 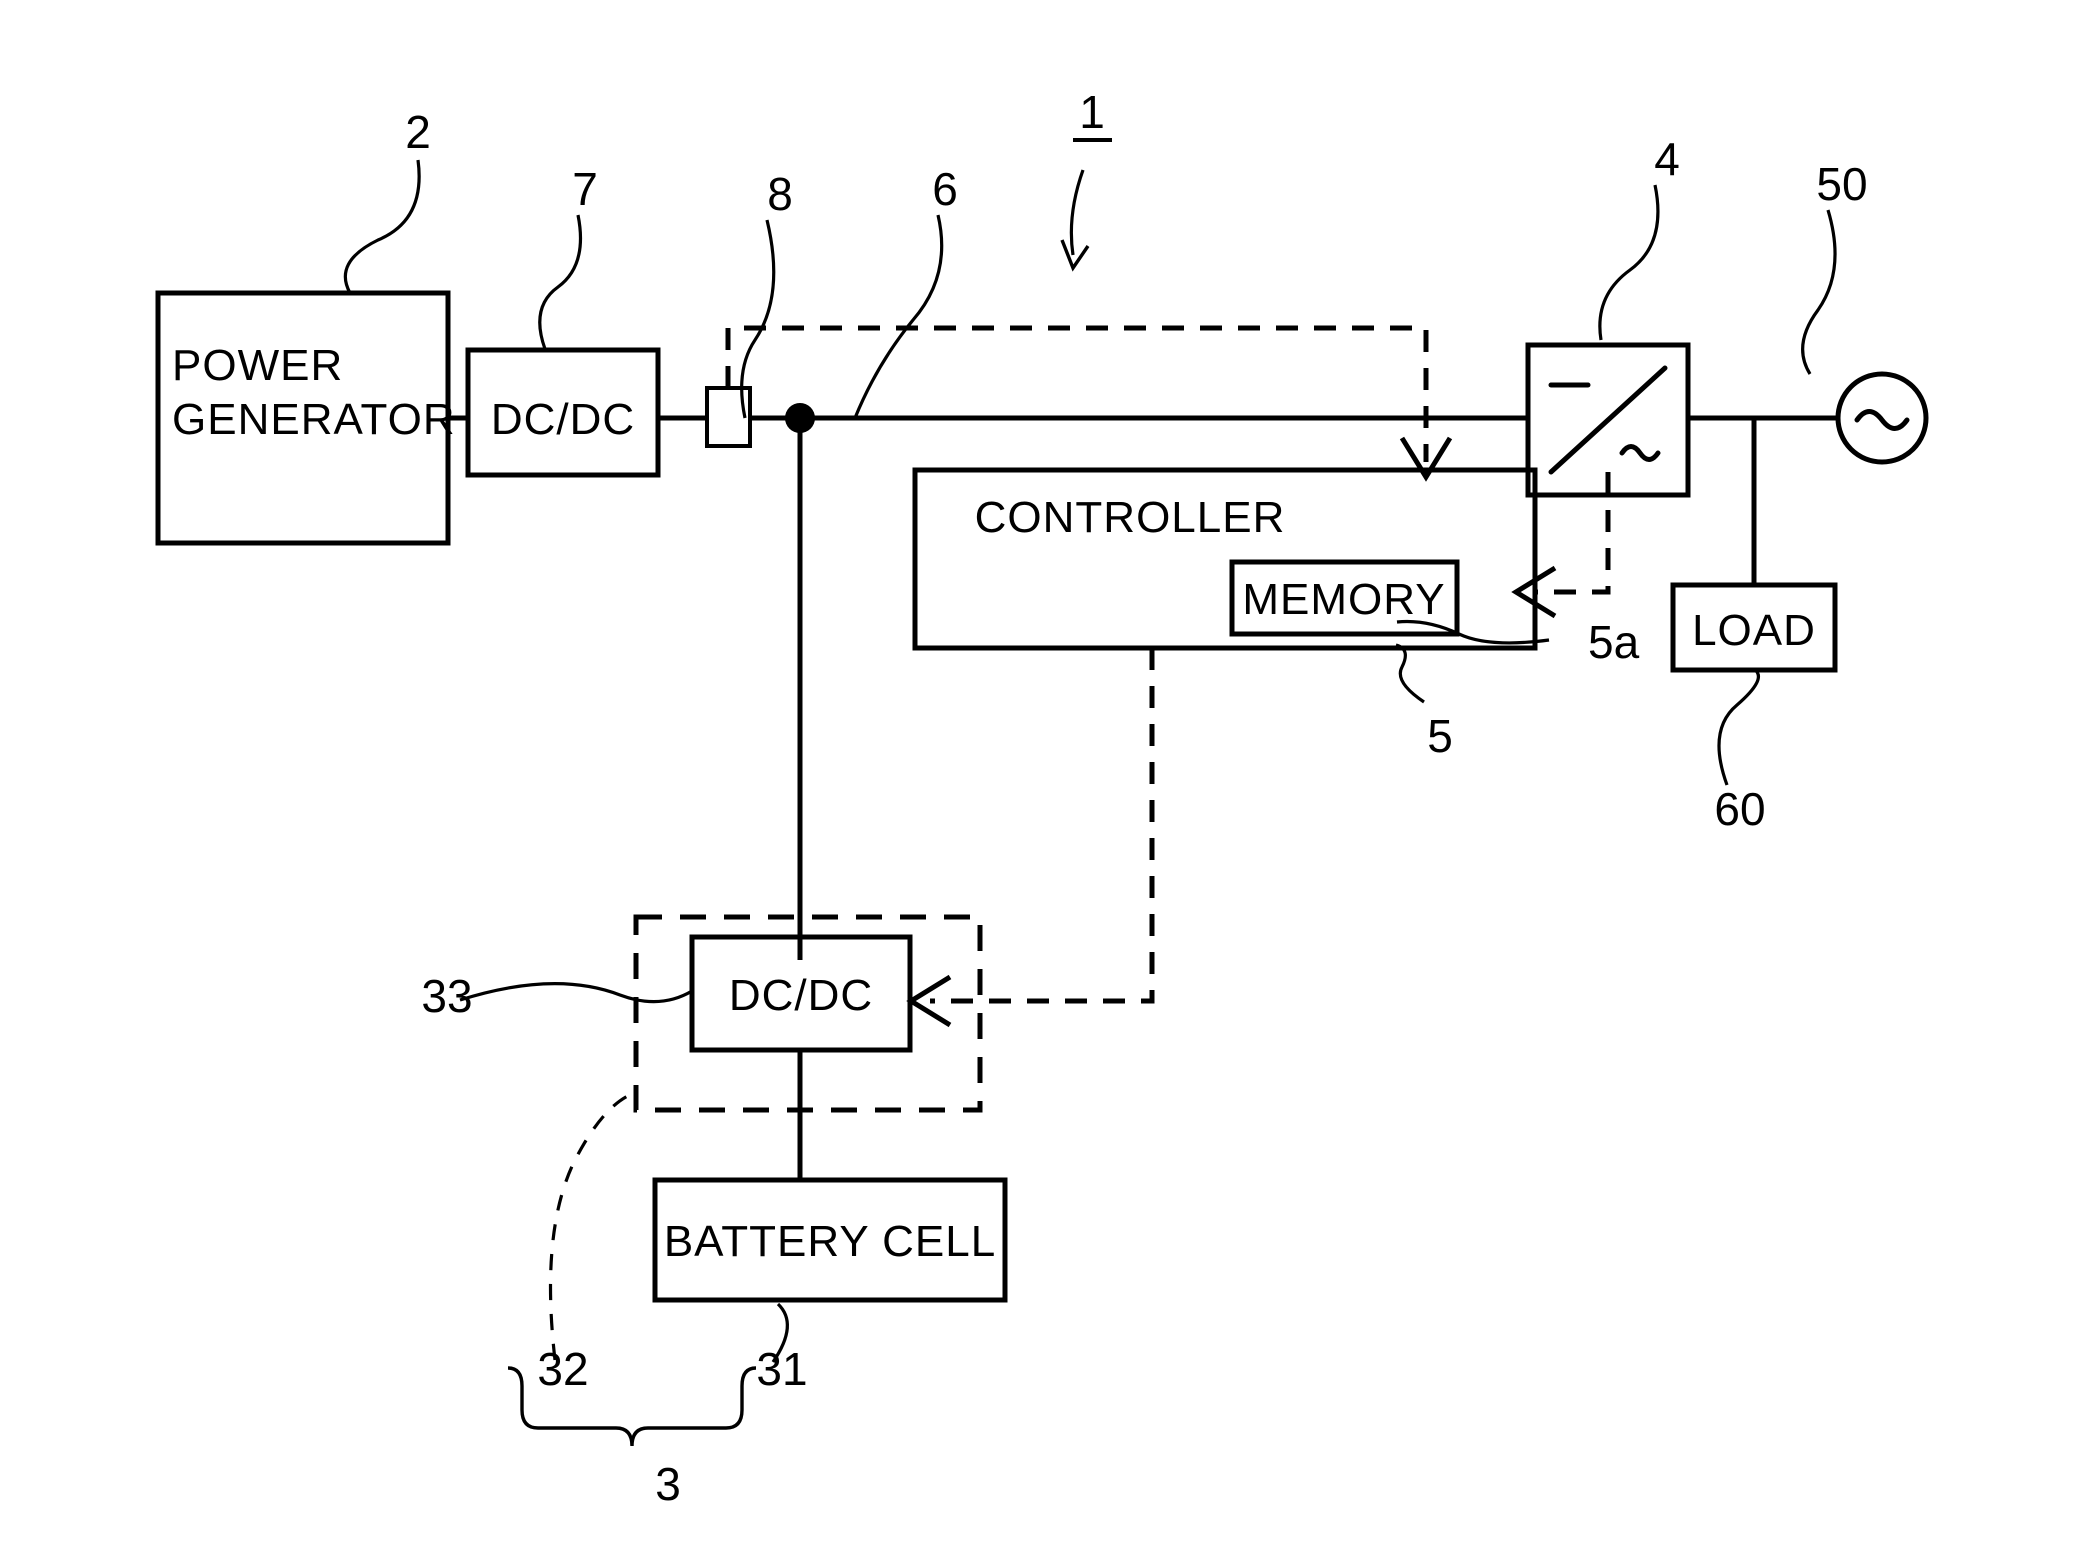 What do you see at coordinates (314, 419) in the screenshot?
I see `power-generator-label-line2: GENERATOR` at bounding box center [314, 419].